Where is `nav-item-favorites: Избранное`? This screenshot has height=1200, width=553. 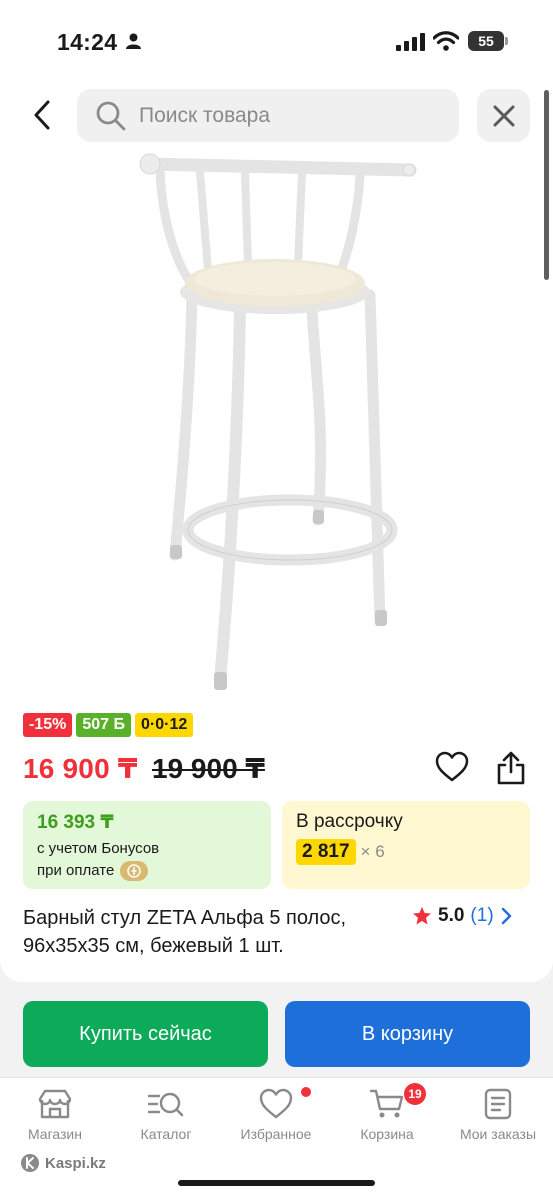
nav-item-favorites: Избранное is located at coordinates (276, 1115).